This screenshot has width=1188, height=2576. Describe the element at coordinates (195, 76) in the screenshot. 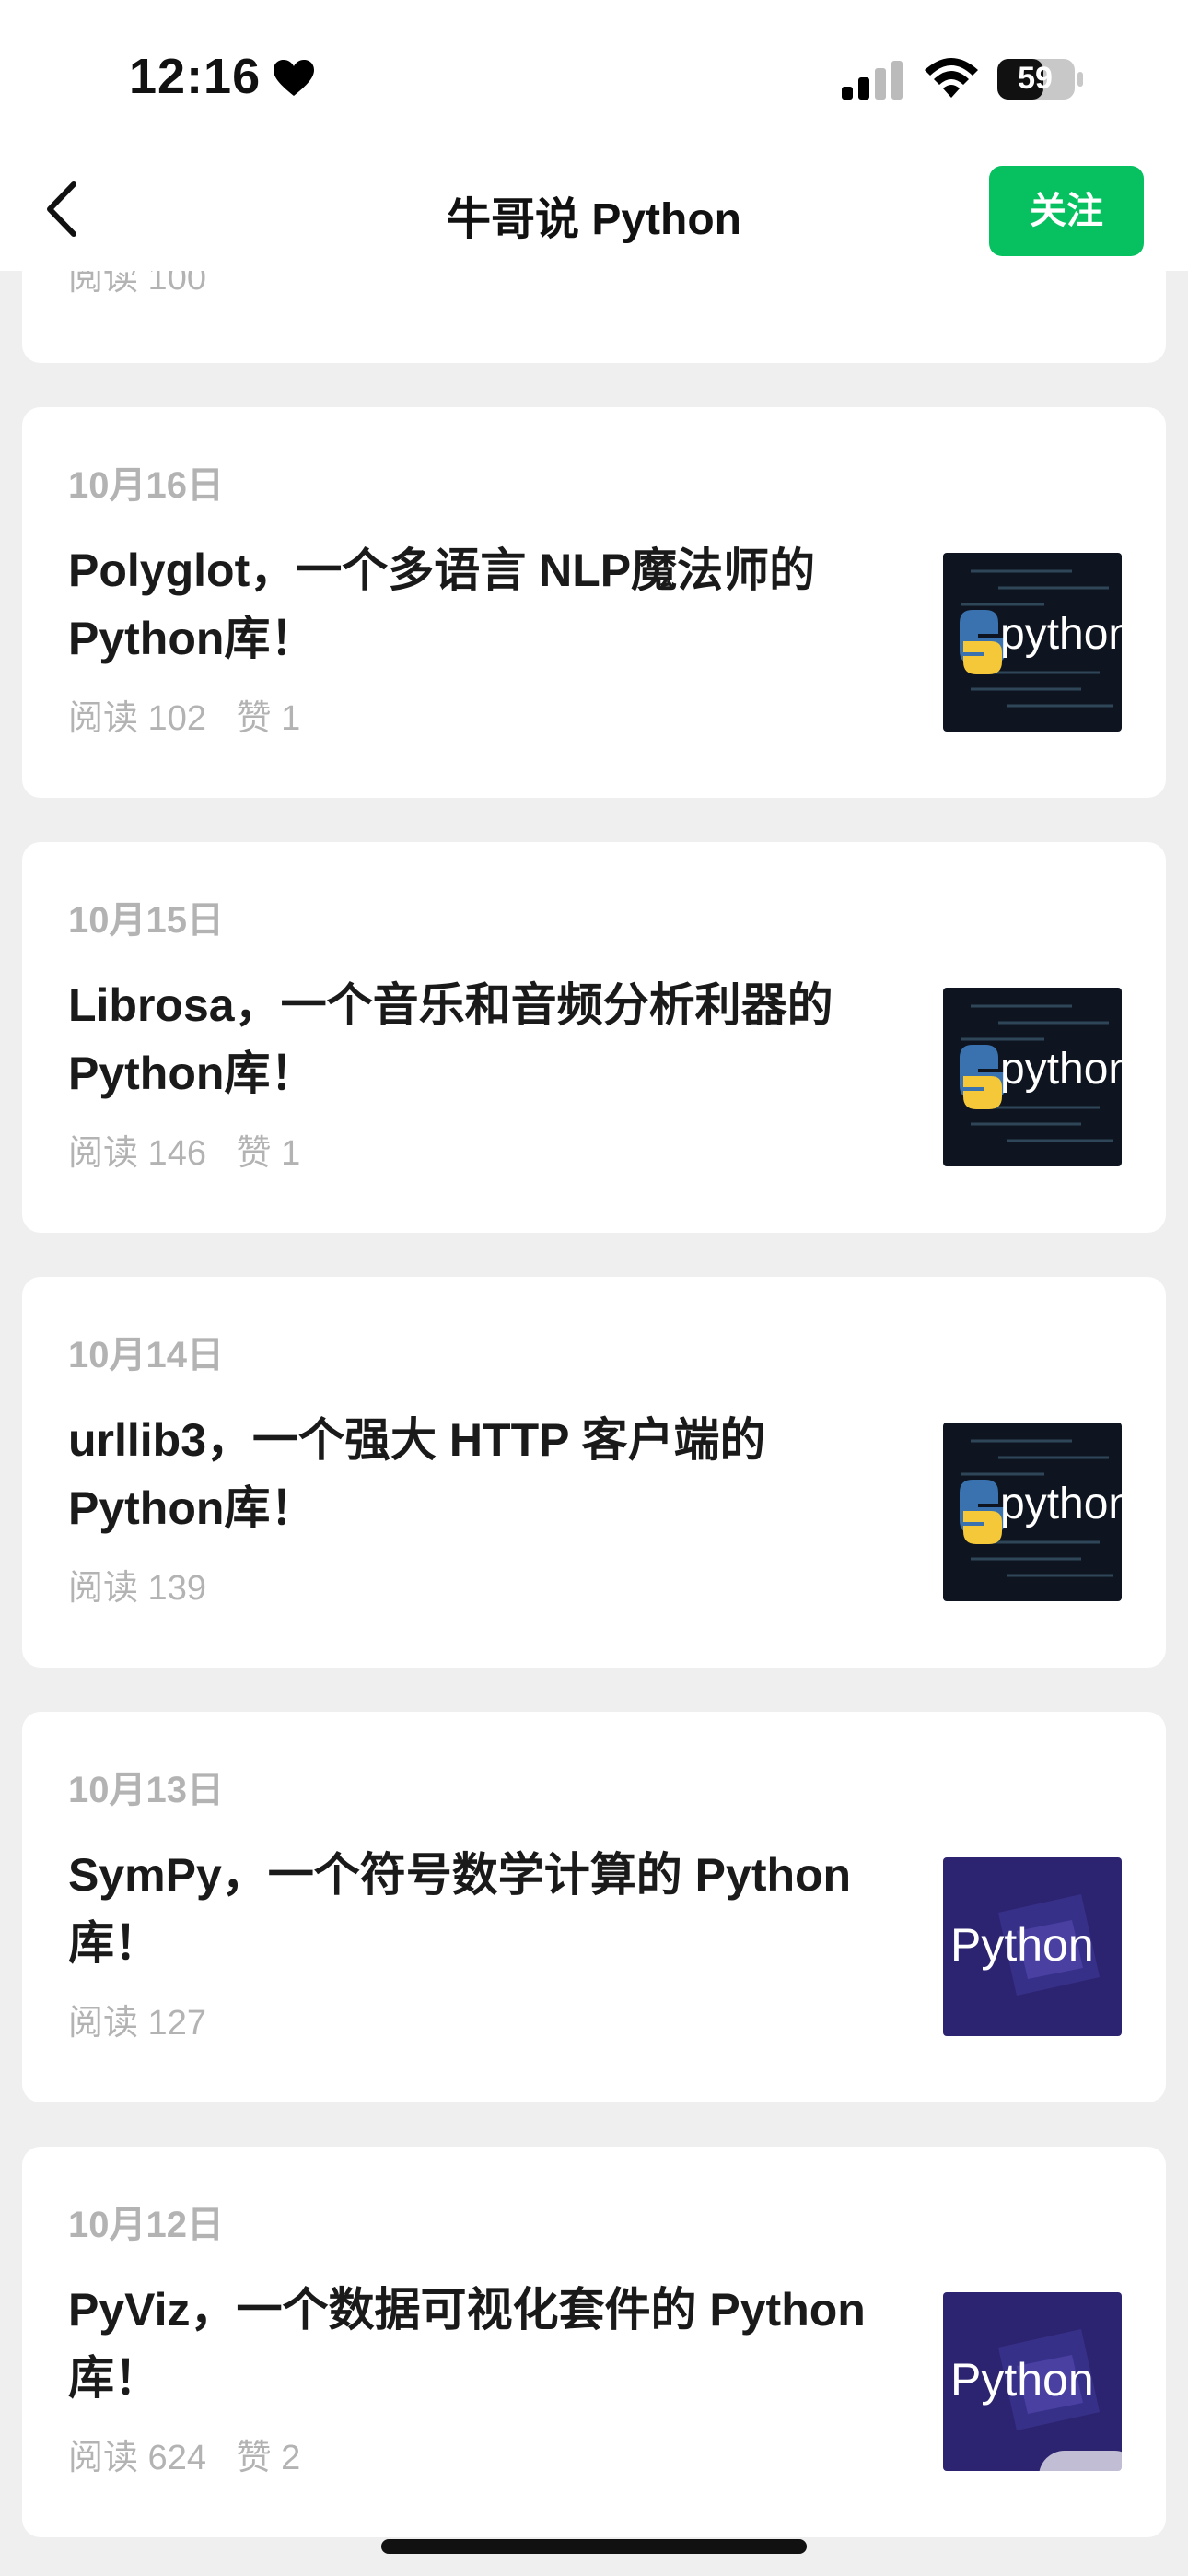

I see `status-time: 12:16` at that location.